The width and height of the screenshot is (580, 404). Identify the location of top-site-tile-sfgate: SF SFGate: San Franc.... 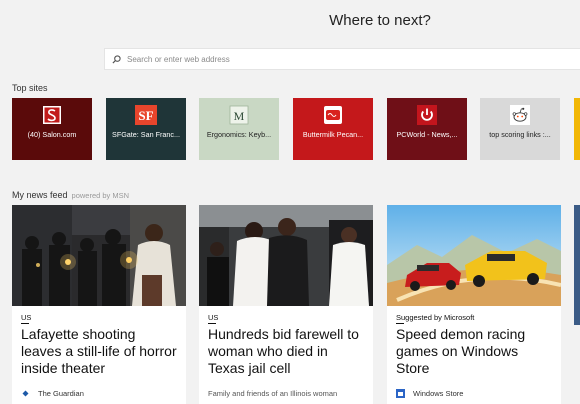
(146, 129).